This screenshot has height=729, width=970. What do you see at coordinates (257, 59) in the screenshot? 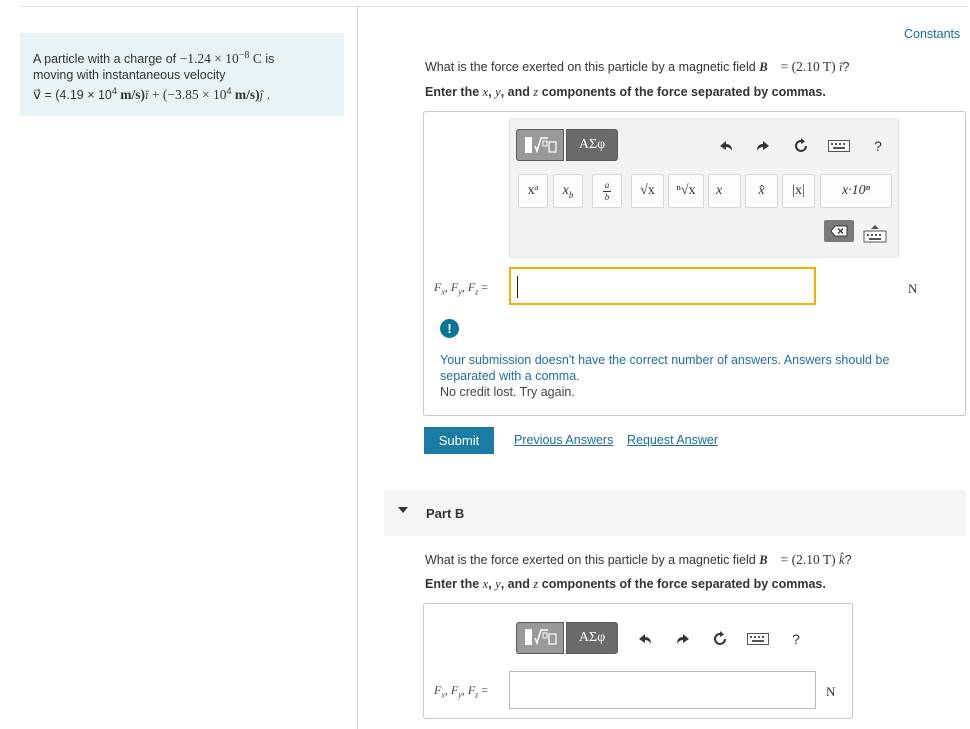
I see `charge-unit: C` at bounding box center [257, 59].